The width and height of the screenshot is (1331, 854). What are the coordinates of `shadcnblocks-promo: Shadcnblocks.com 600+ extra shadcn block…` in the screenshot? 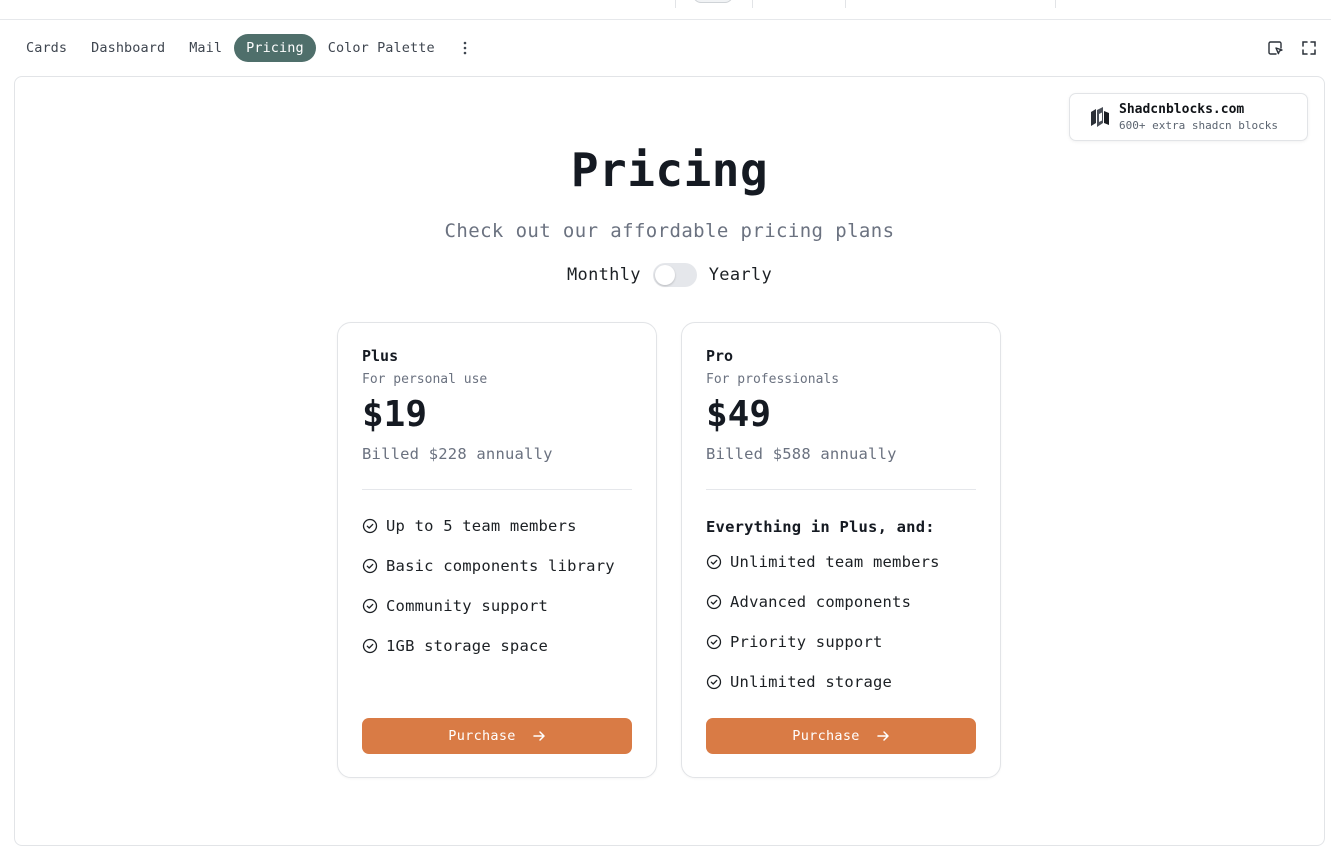 It's located at (1188, 117).